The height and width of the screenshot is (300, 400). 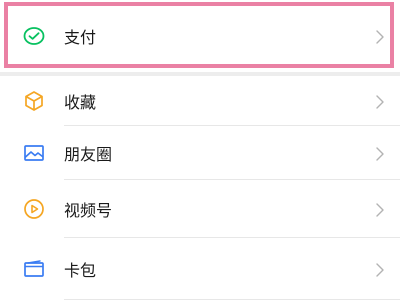 What do you see at coordinates (34, 209) in the screenshot?
I see `channels-play-icon` at bounding box center [34, 209].